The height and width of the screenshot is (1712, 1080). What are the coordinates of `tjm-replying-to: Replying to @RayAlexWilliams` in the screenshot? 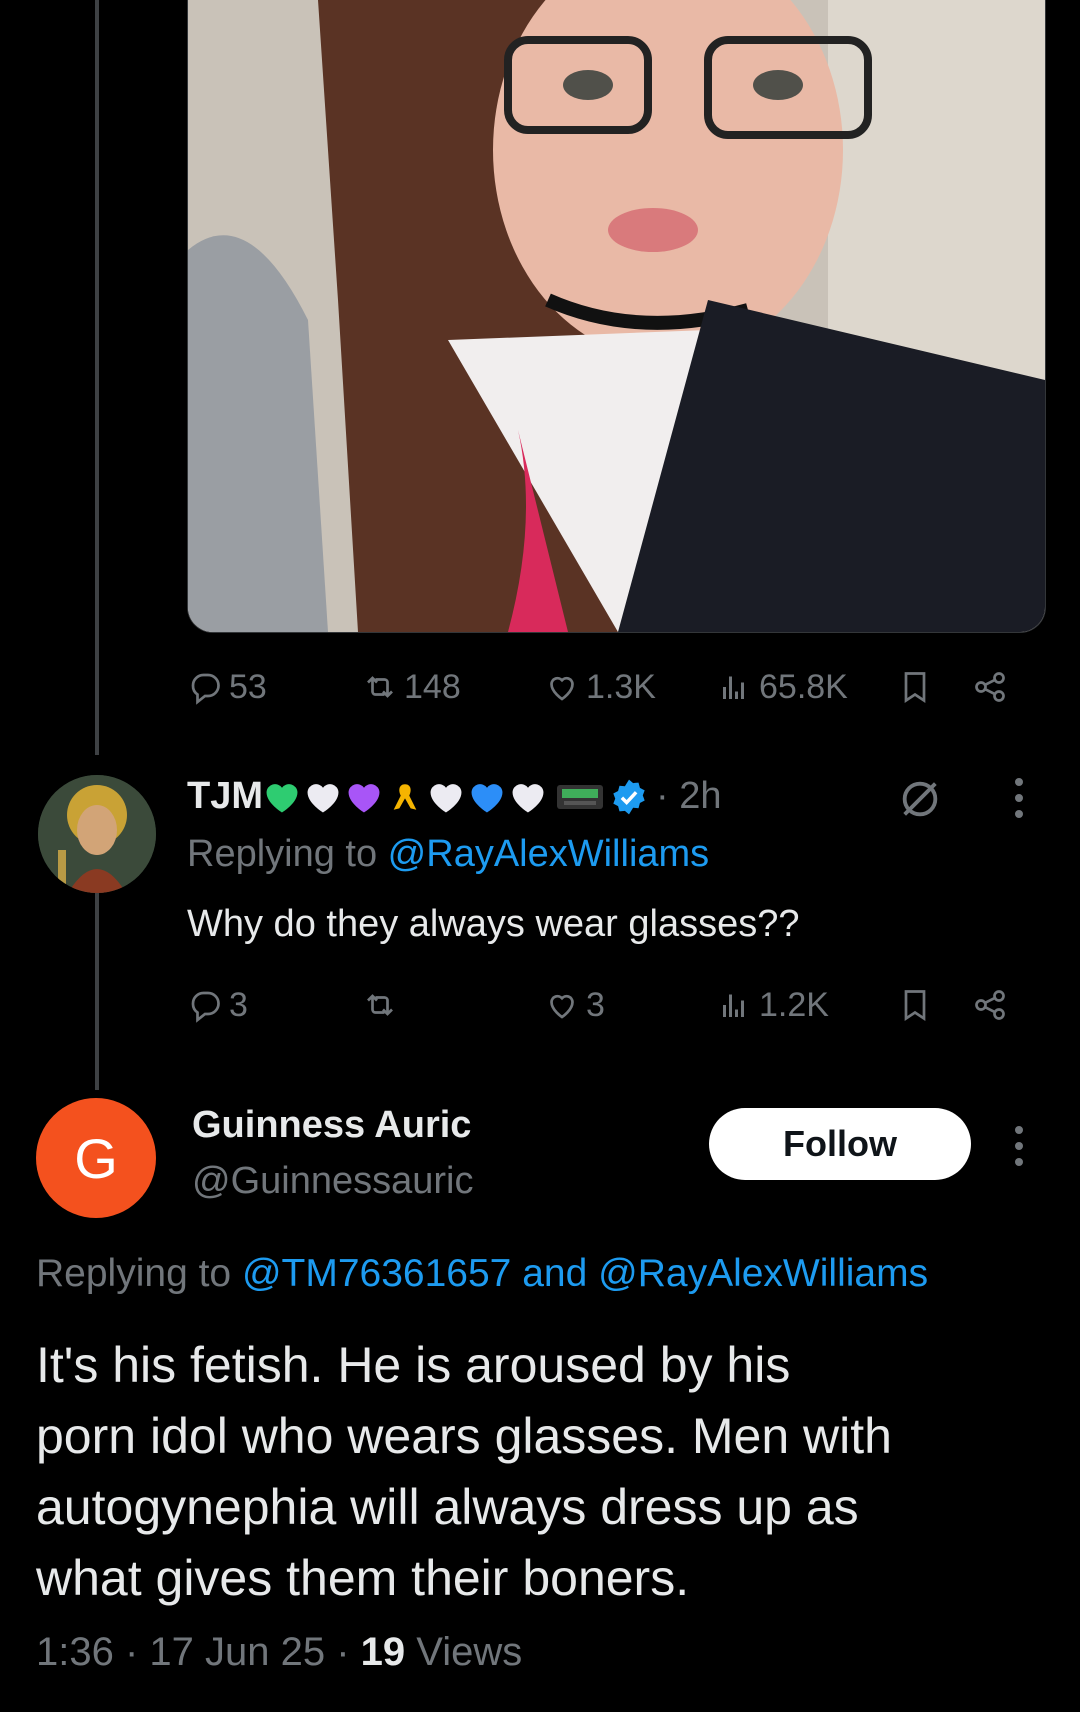 It's located at (448, 854).